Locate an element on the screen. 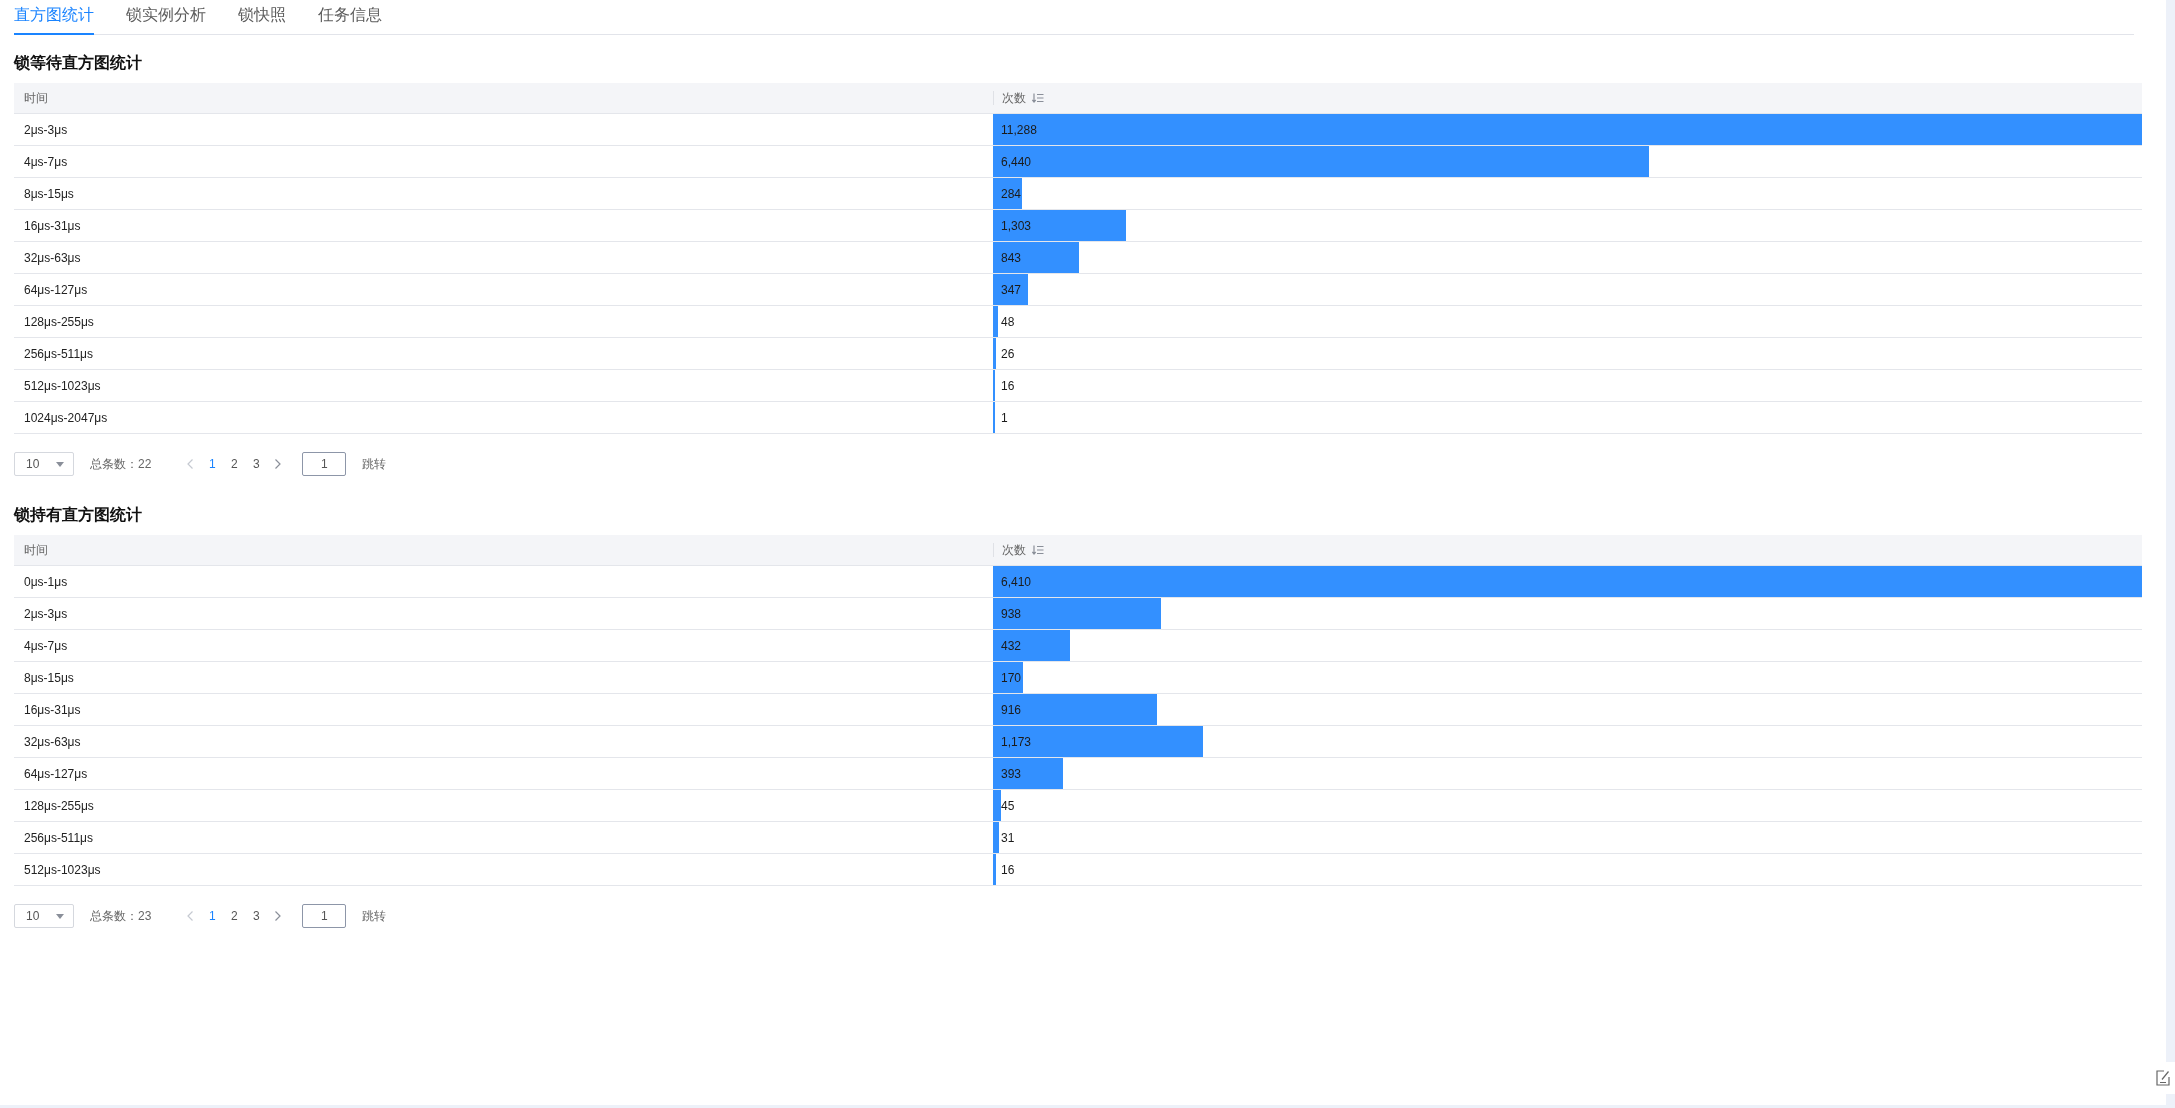  time-range: 1024μs-2047μs is located at coordinates (66, 417).